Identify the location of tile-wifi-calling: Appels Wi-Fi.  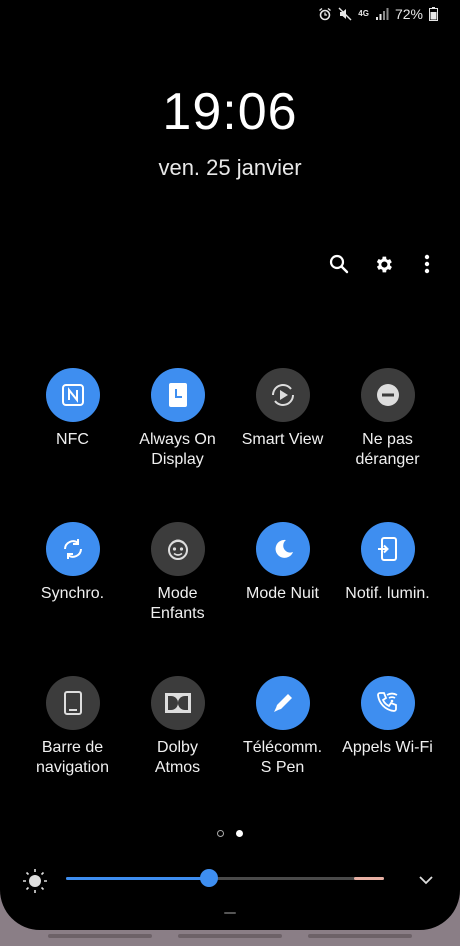
(387, 717).